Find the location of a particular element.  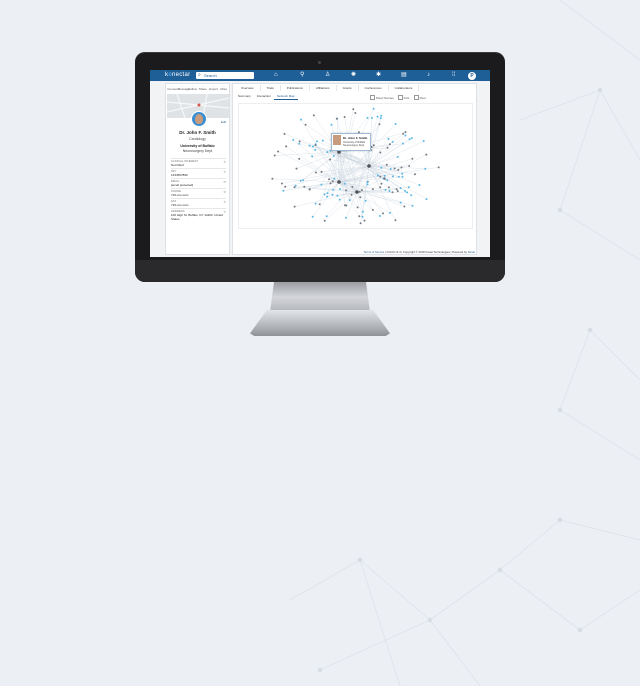

apps-icon: ⁞⁞ is located at coordinates (453, 75).